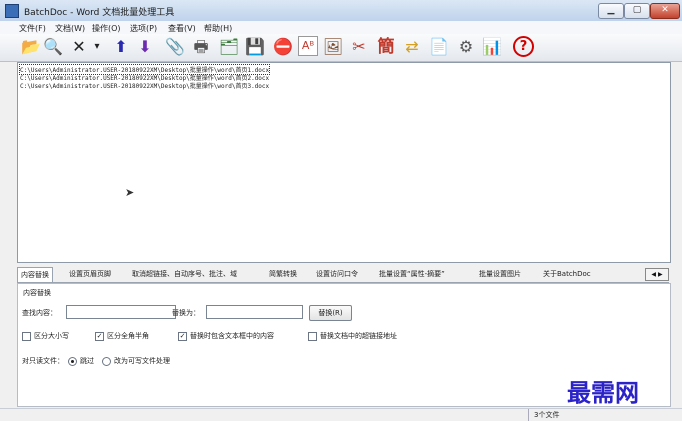 Image resolution: width=682 pixels, height=421 pixels. I want to click on tab-remove-links: 取消超链接、自动序号、批注、域, so click(184, 274).